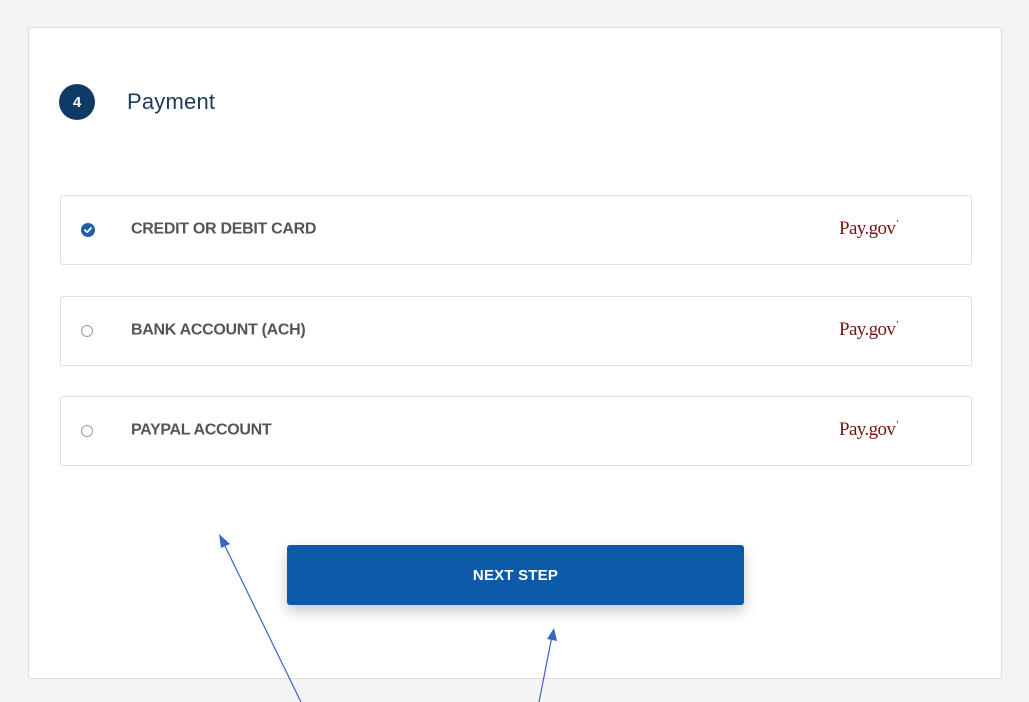 The image size is (1029, 702). What do you see at coordinates (516, 431) in the screenshot?
I see `payment-option-paypal: PAYPAL ACCOUNT Pay.gov ′` at bounding box center [516, 431].